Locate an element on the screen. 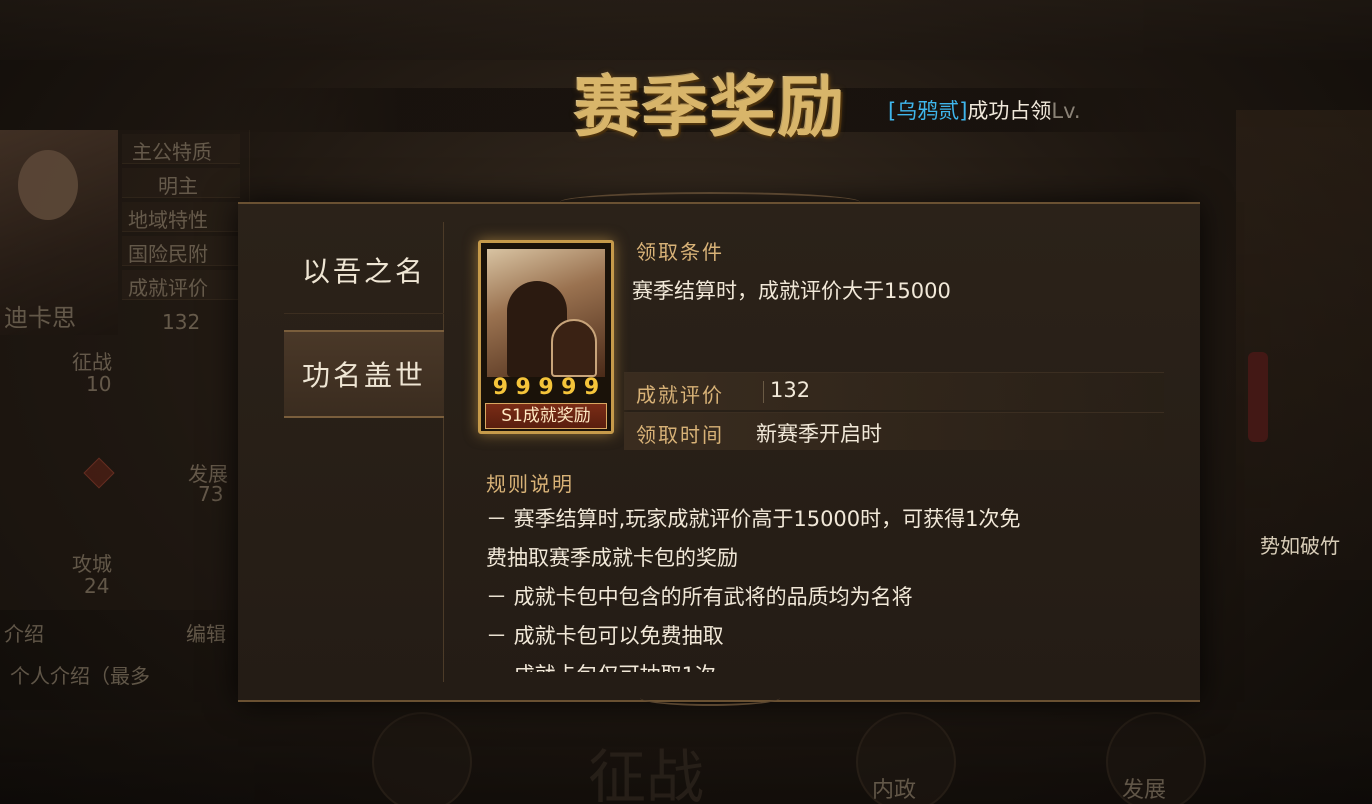 Image resolution: width=1372 pixels, height=804 pixels. card-artwork is located at coordinates (546, 313).